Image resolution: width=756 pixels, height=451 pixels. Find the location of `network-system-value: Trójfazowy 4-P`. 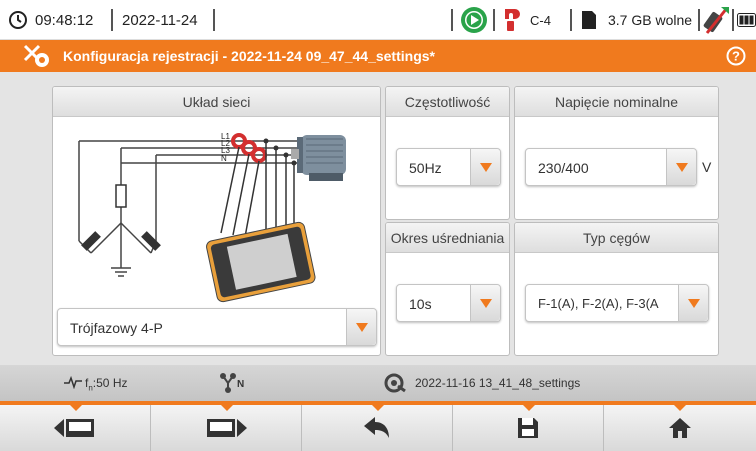

network-system-value: Trójfazowy 4-P is located at coordinates (116, 328).